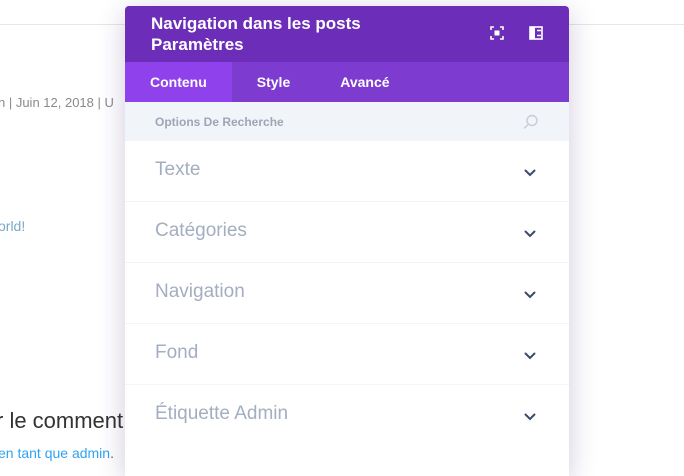 The image size is (684, 476). I want to click on modal-tabs: Contenu Style Avancé, so click(347, 82).